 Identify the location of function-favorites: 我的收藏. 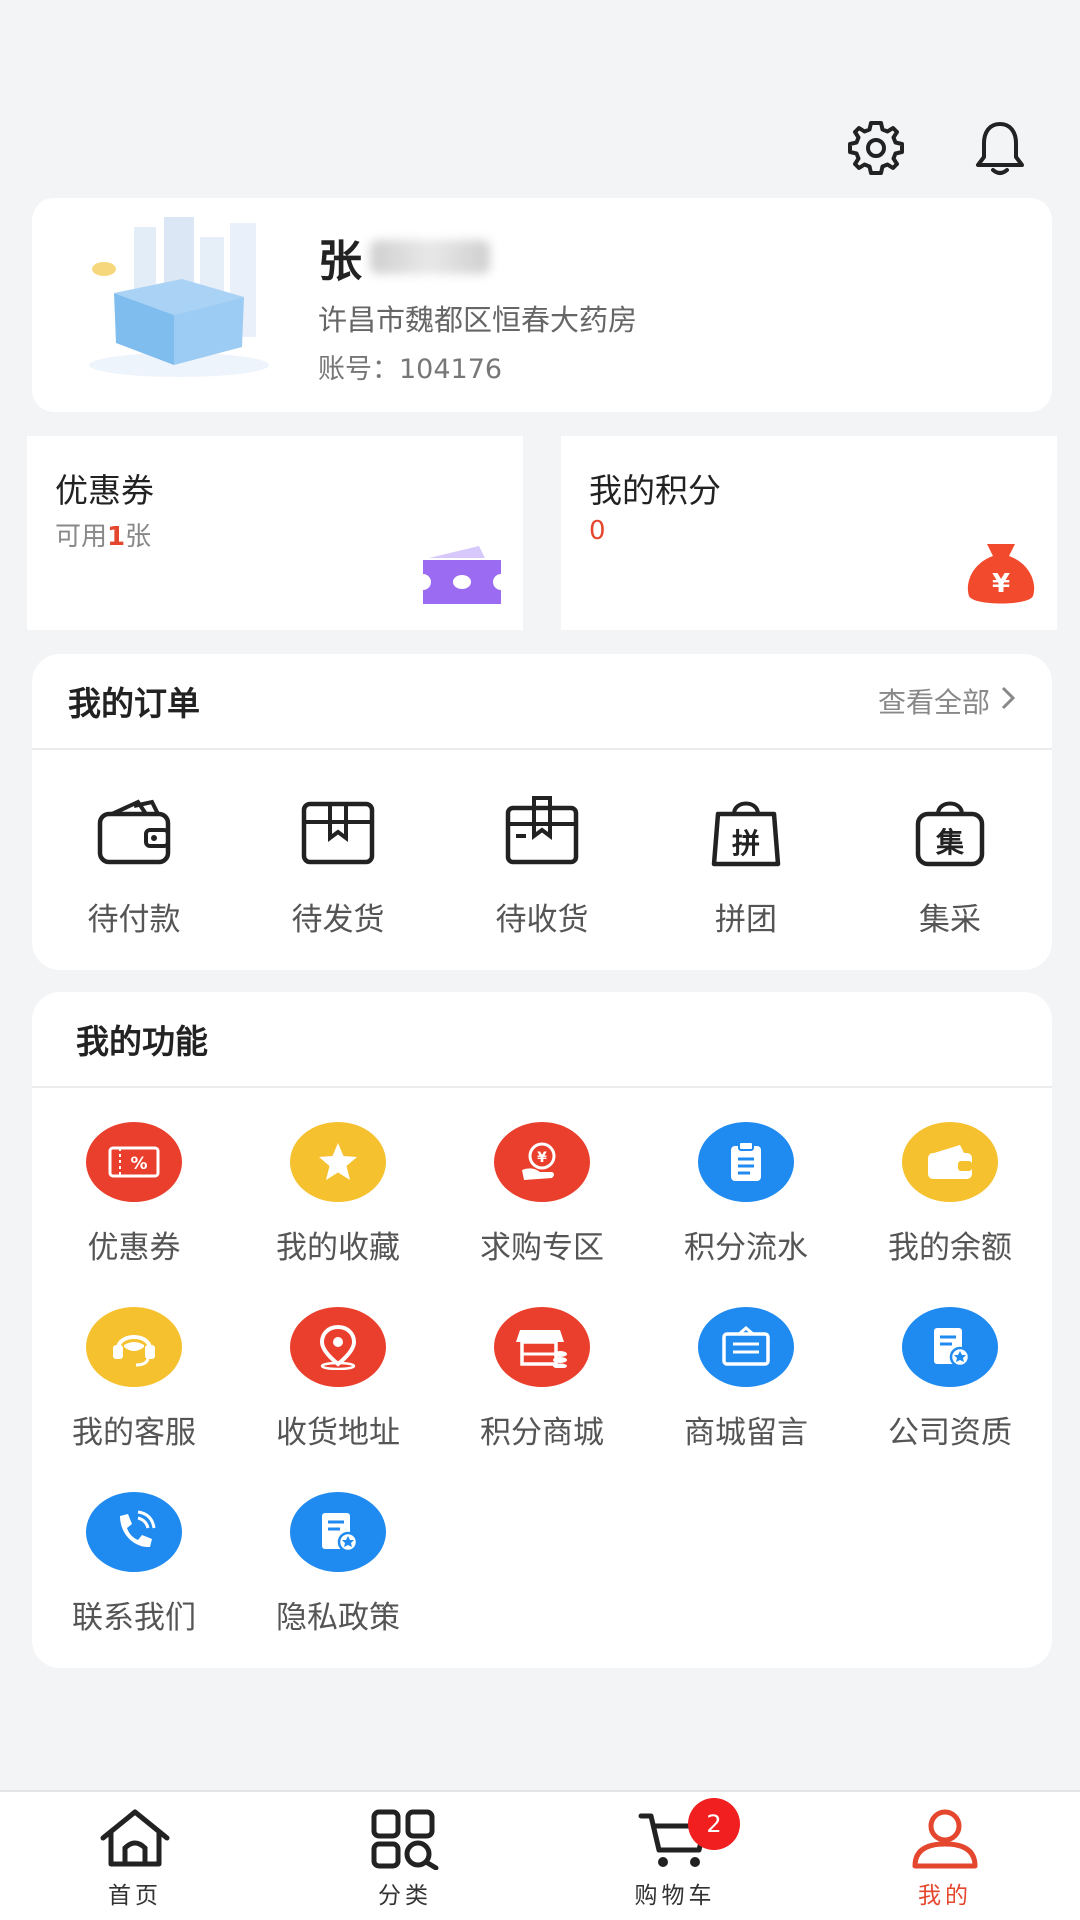
(338, 1194).